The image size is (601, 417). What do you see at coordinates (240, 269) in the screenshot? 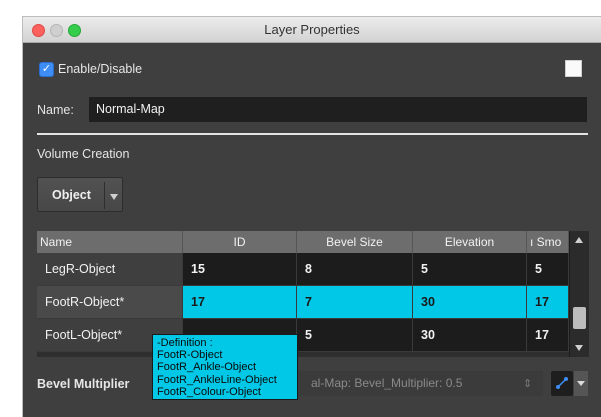
I see `table-cell-id: 15` at bounding box center [240, 269].